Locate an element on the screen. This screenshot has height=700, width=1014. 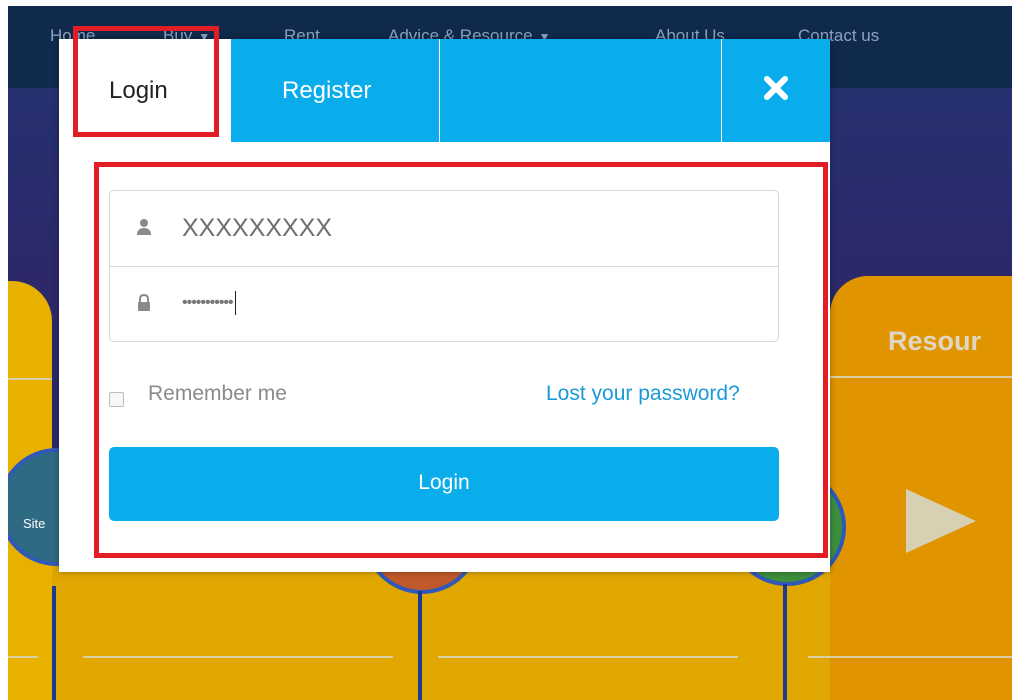
section-heading: Resour is located at coordinates (935, 341).